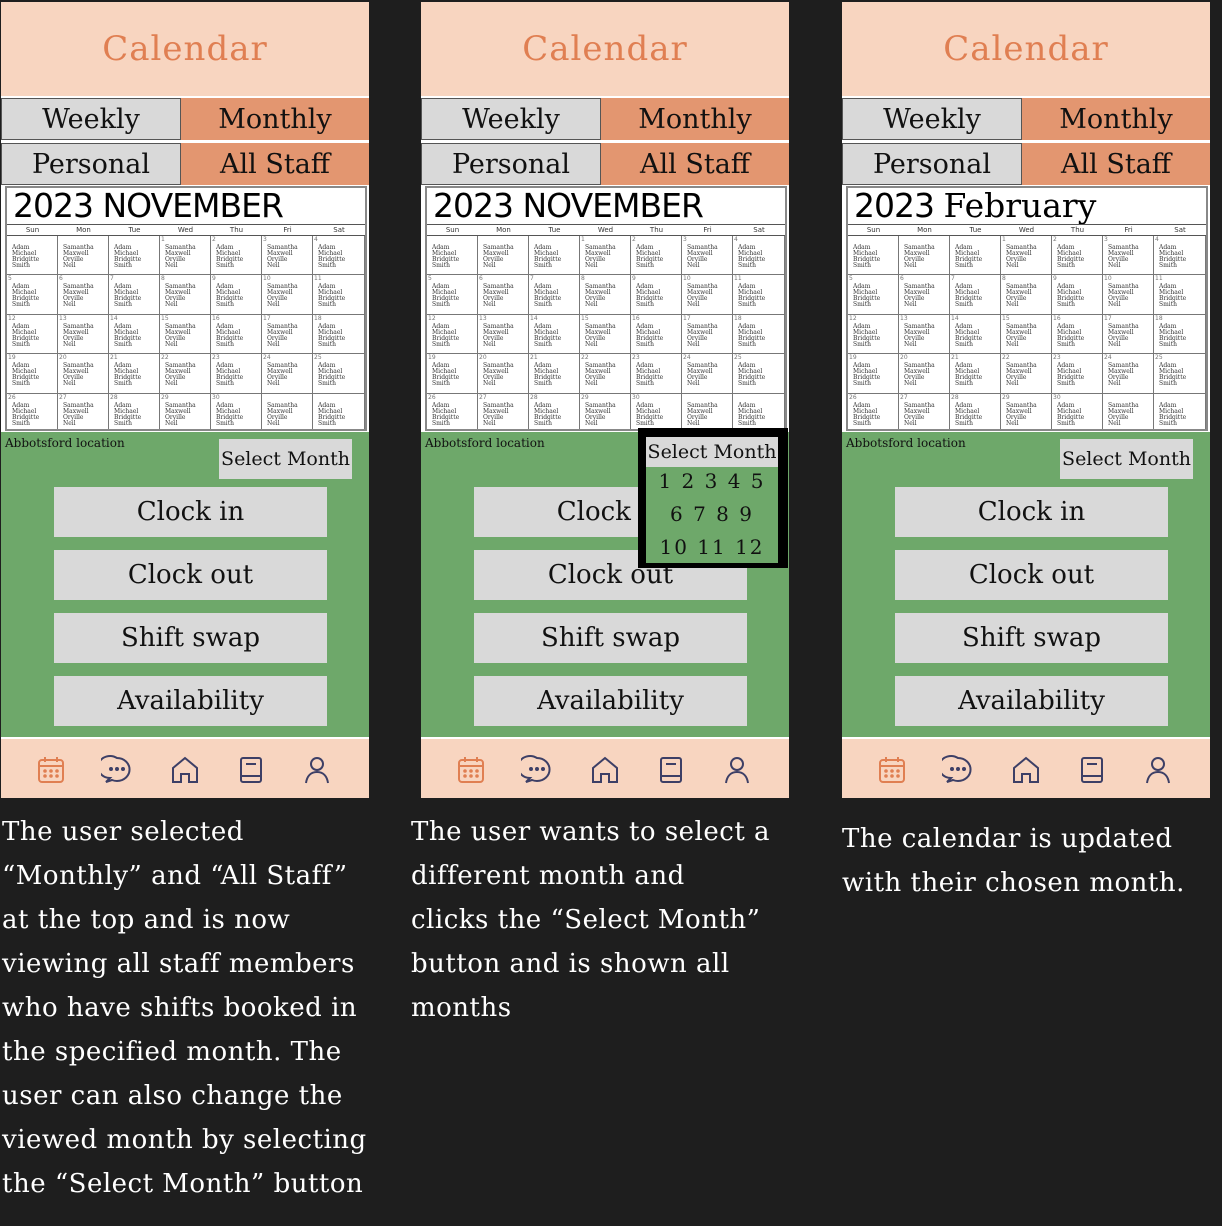 The width and height of the screenshot is (1222, 1226). Describe the element at coordinates (1031, 512) in the screenshot. I see `clock-in-button: Clock in` at that location.